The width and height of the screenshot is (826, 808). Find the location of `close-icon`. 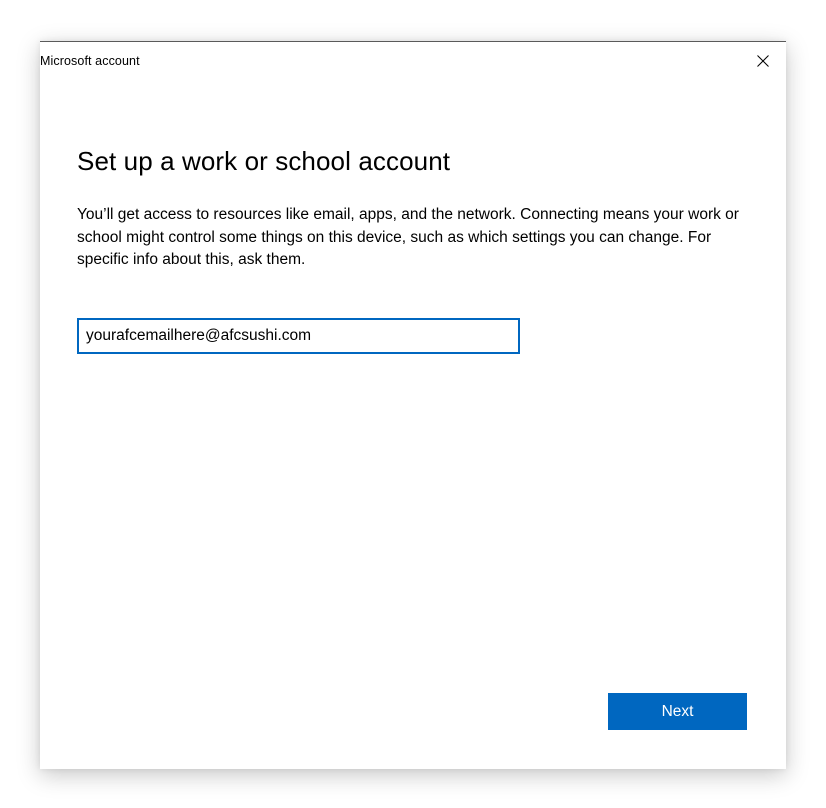

close-icon is located at coordinates (763, 61).